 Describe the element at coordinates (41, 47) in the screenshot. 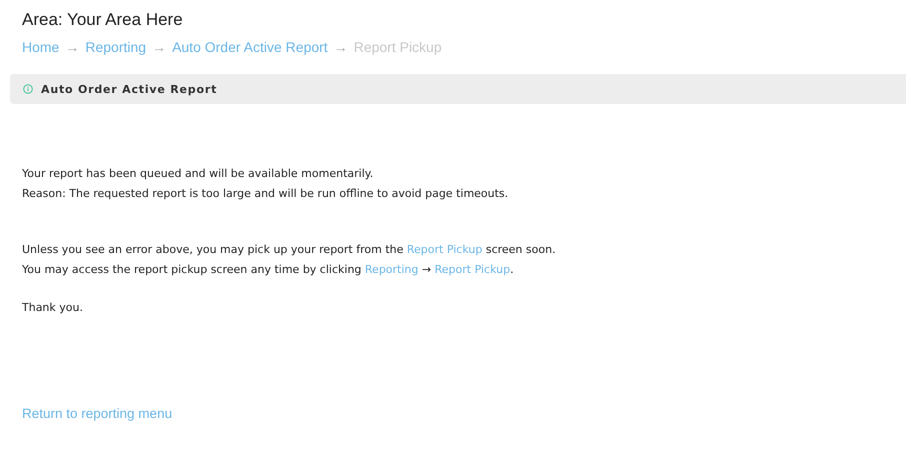

I see `breadcrumb-link: Home` at that location.